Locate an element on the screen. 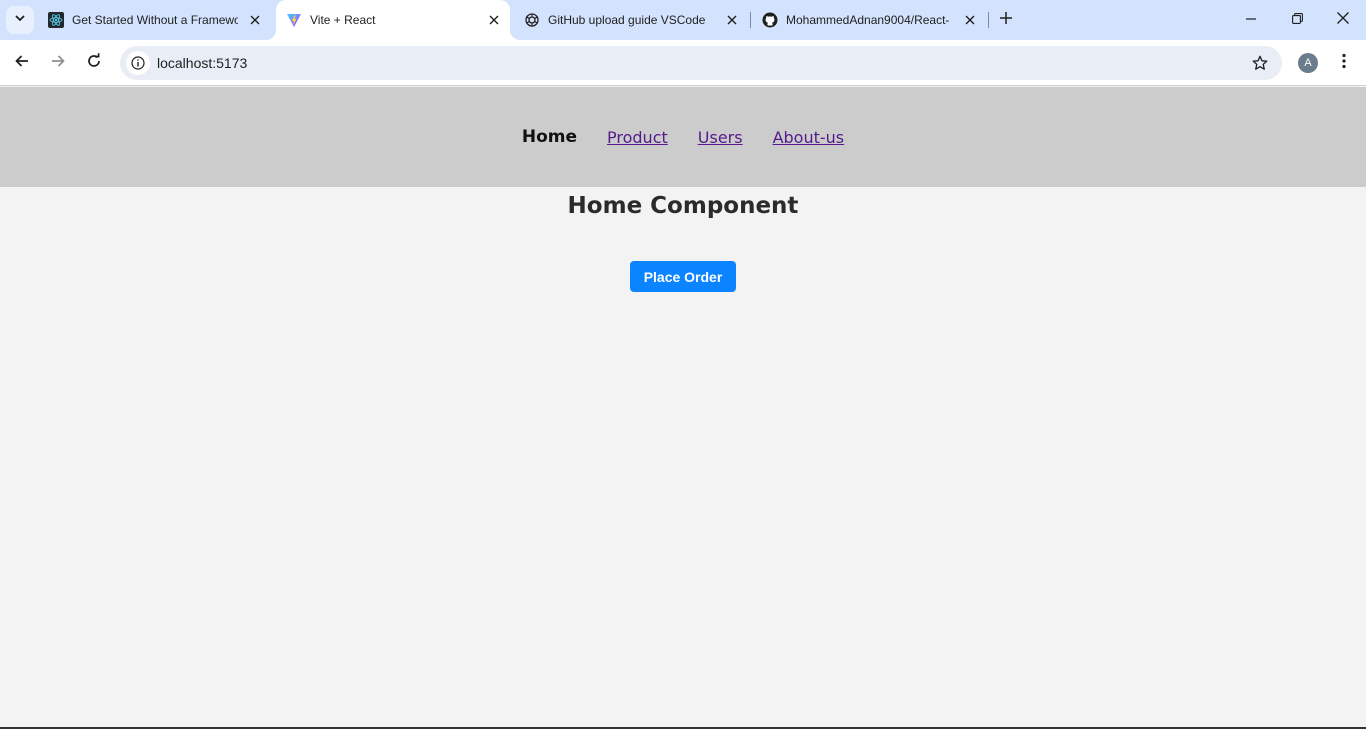  reload-button is located at coordinates (94, 63).